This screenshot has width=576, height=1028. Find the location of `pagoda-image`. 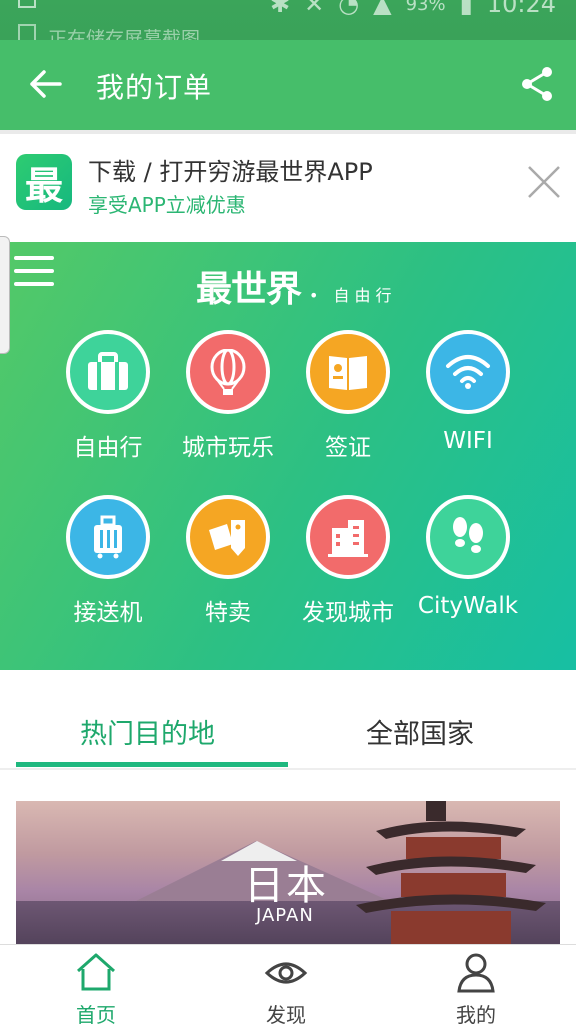

pagoda-image is located at coordinates (451, 876).